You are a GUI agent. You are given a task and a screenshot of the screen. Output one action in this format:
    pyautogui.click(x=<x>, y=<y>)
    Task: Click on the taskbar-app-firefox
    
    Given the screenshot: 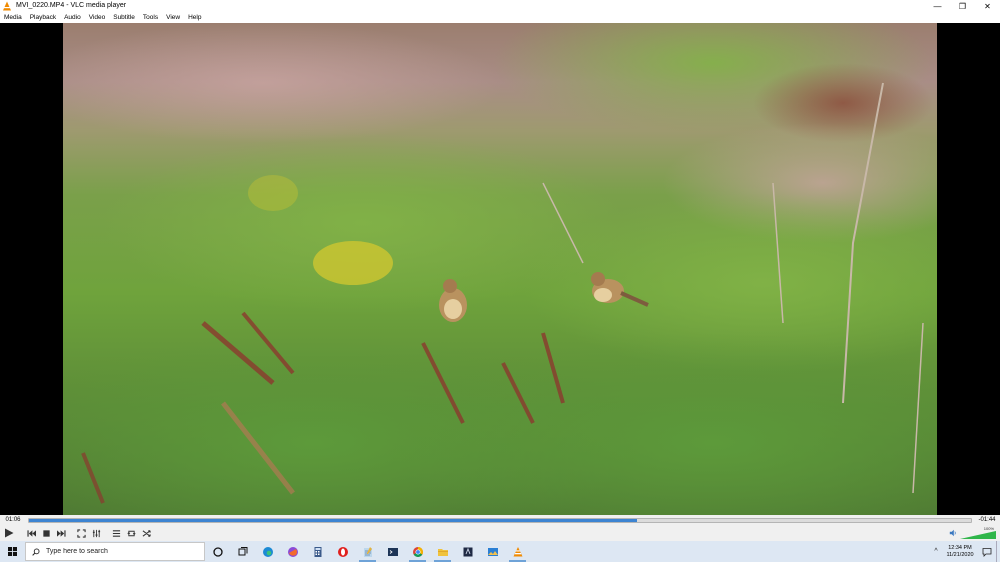 What is the action you would take?
    pyautogui.click(x=292, y=551)
    